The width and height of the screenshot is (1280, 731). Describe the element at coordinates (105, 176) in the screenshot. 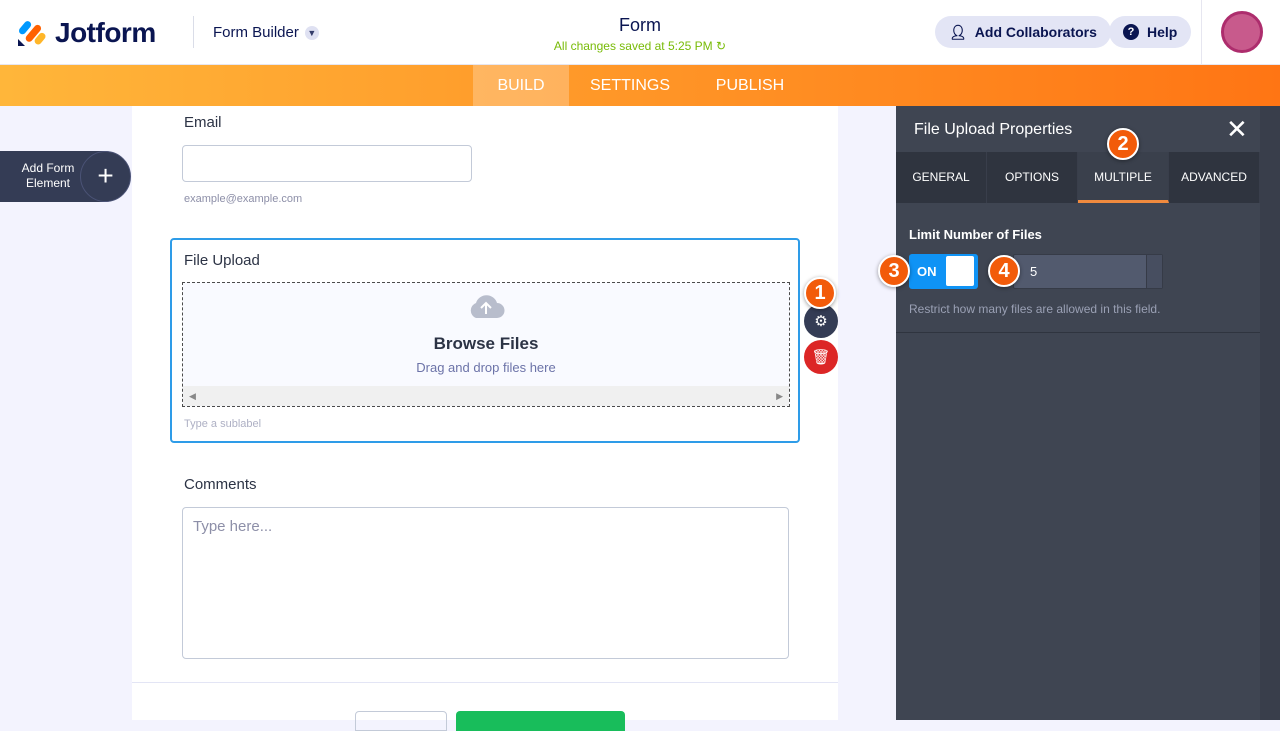

I see `plus-icon: +` at that location.